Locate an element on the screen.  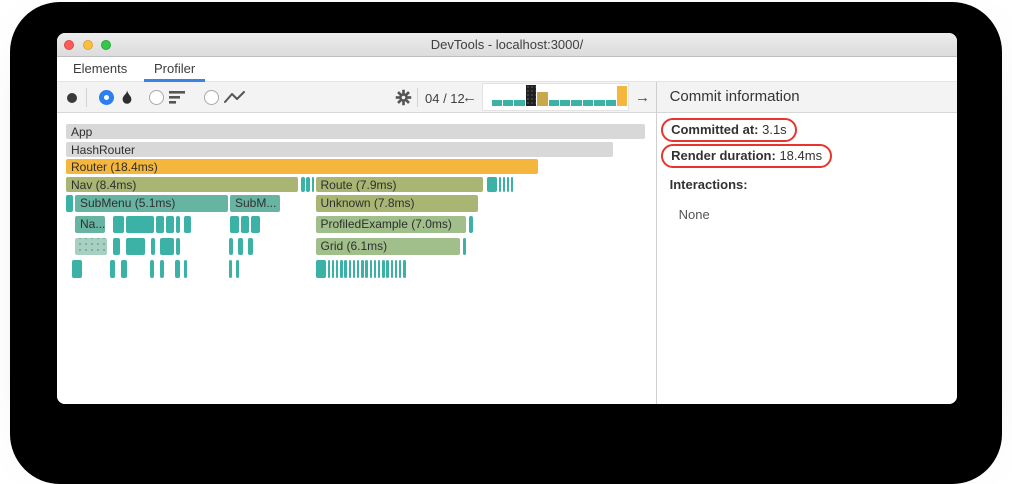
flame-bar-label: SubMenu (5.1ms) is located at coordinates (128, 202).